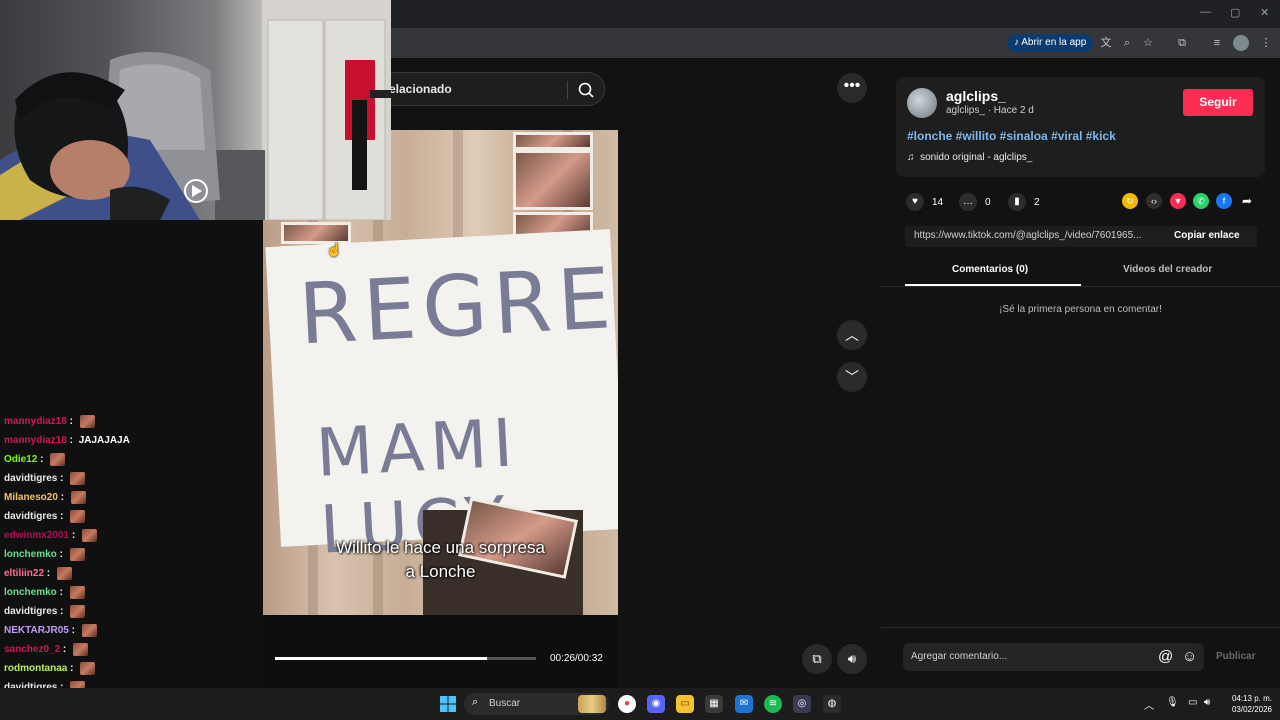 Image resolution: width=1280 pixels, height=720 pixels. Describe the element at coordinates (640, 704) in the screenshot. I see `windows-taskbar` at that location.